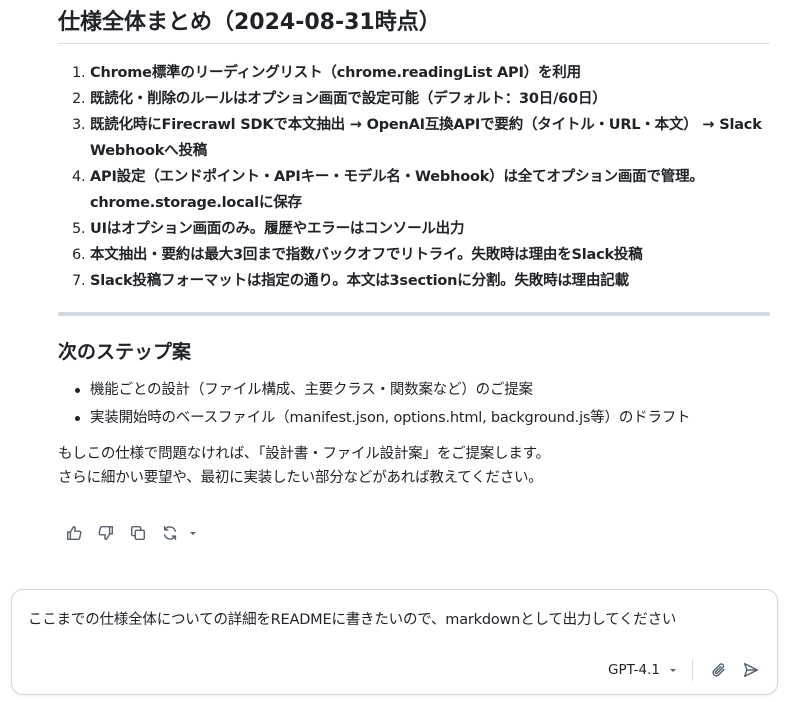 The height and width of the screenshot is (702, 791). Describe the element at coordinates (414, 314) in the screenshot. I see `horizontal-rule` at that location.